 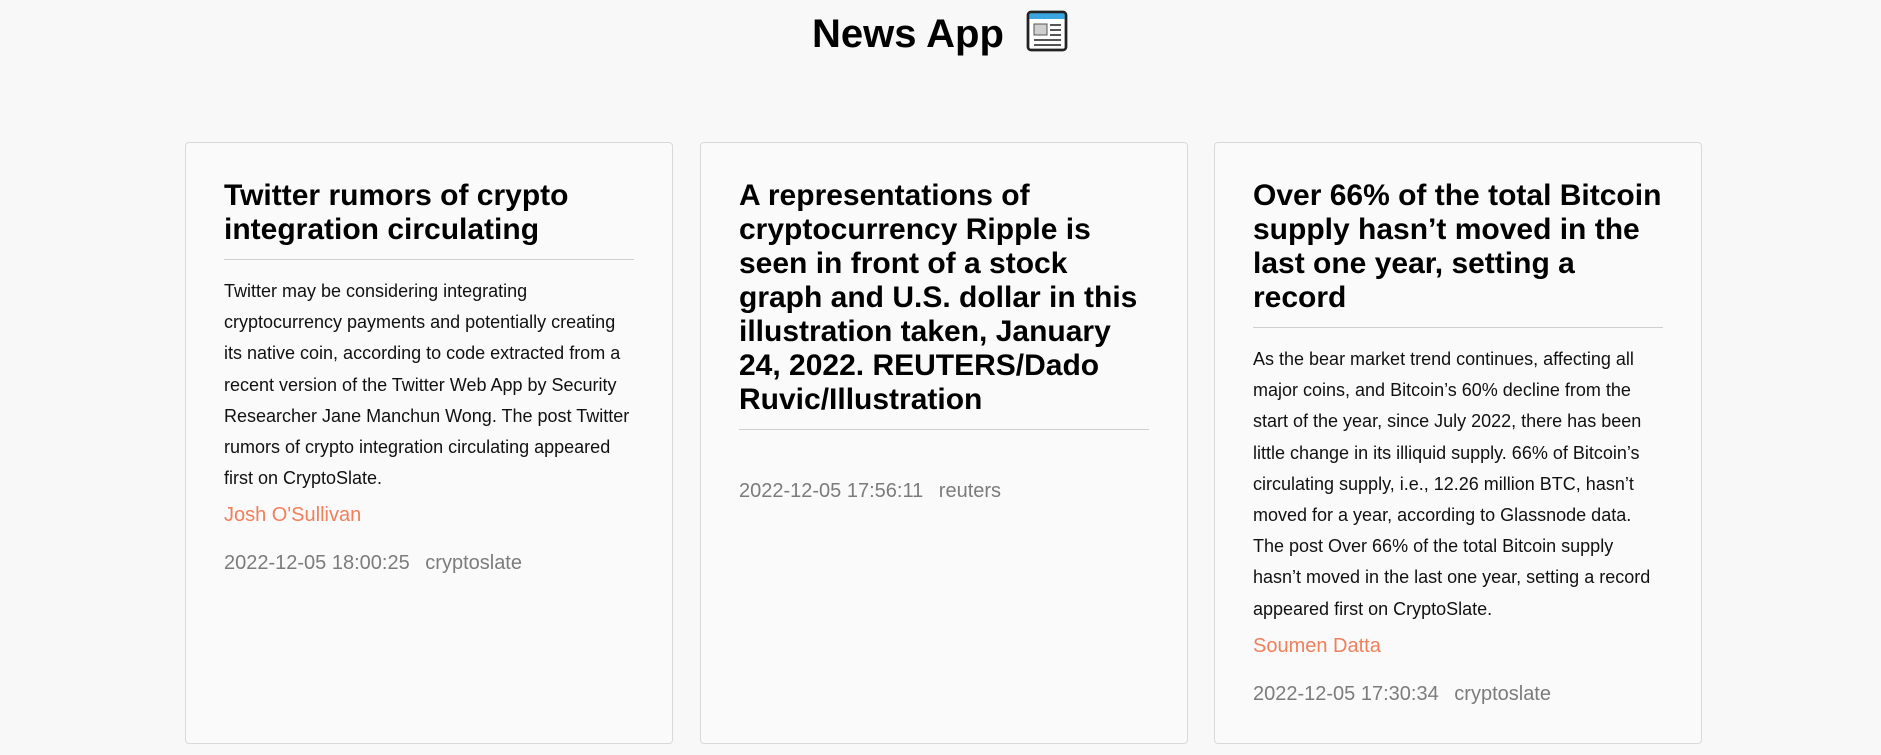 I want to click on newspaper-icon, so click(x=1047, y=31).